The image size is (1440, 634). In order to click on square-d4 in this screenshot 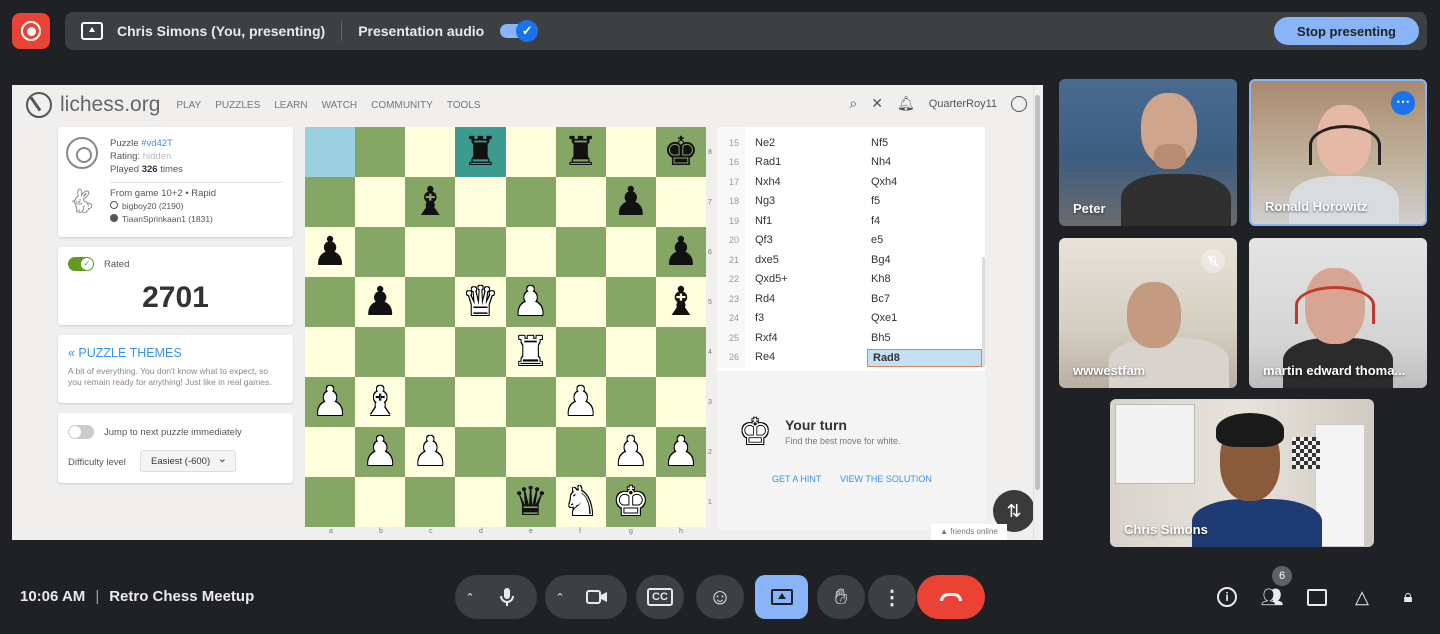, I will do `click(480, 352)`.